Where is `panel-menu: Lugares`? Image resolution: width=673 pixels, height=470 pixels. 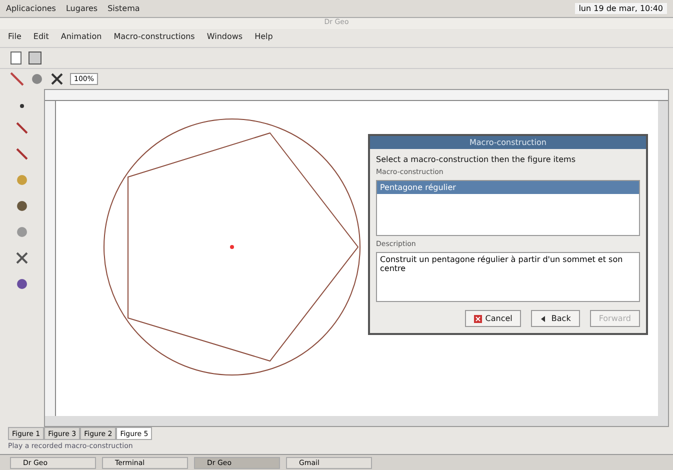 panel-menu: Lugares is located at coordinates (82, 8).